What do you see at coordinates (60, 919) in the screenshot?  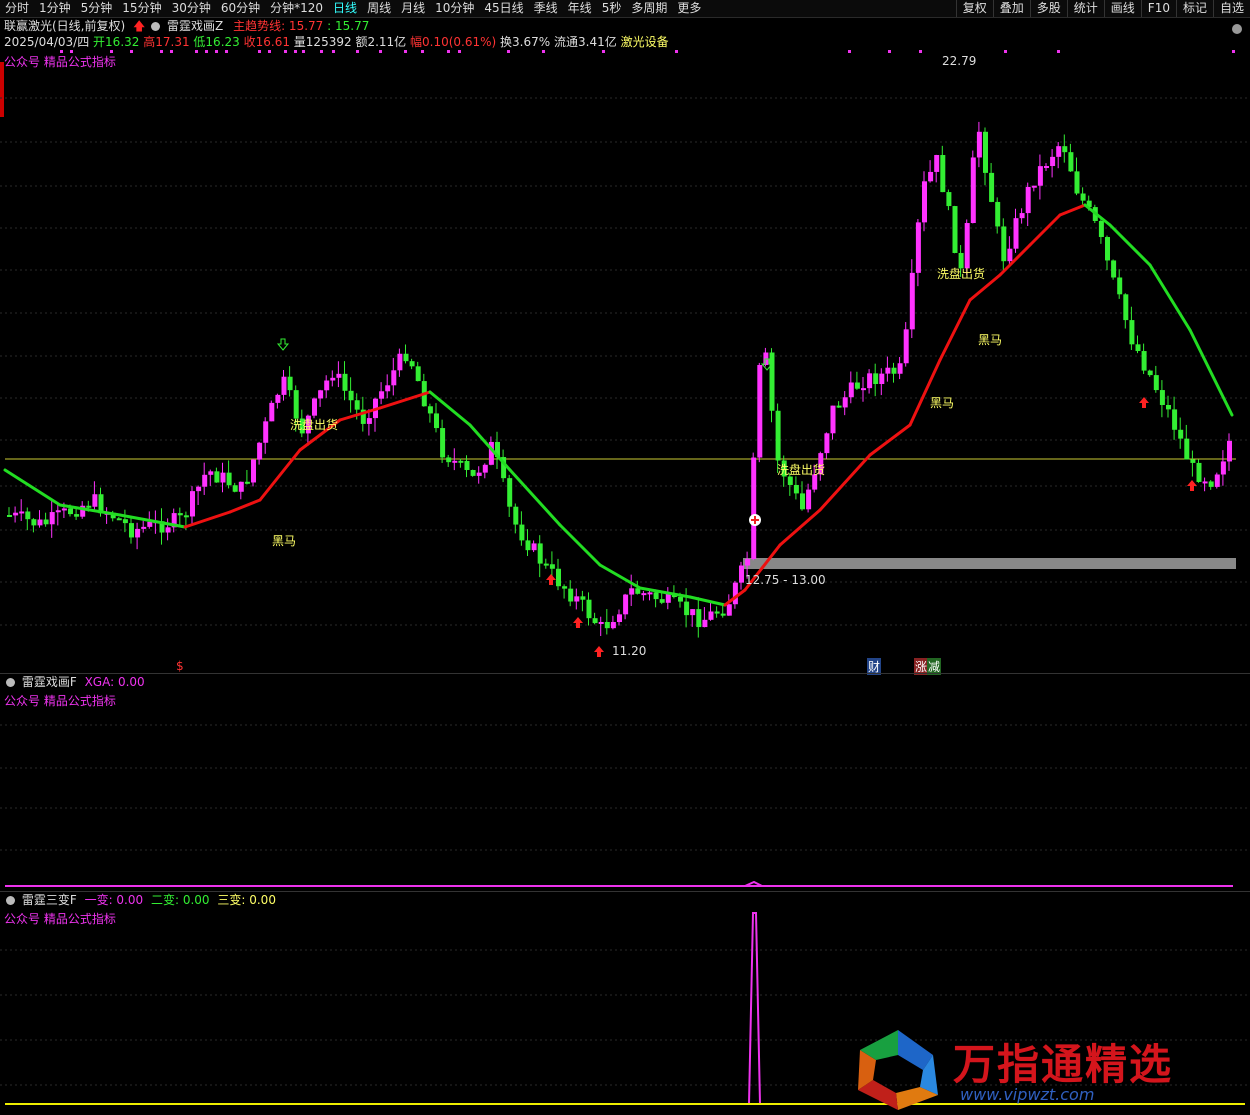 I see `panel3-watermark-label: 公众号 精品公式指标` at bounding box center [60, 919].